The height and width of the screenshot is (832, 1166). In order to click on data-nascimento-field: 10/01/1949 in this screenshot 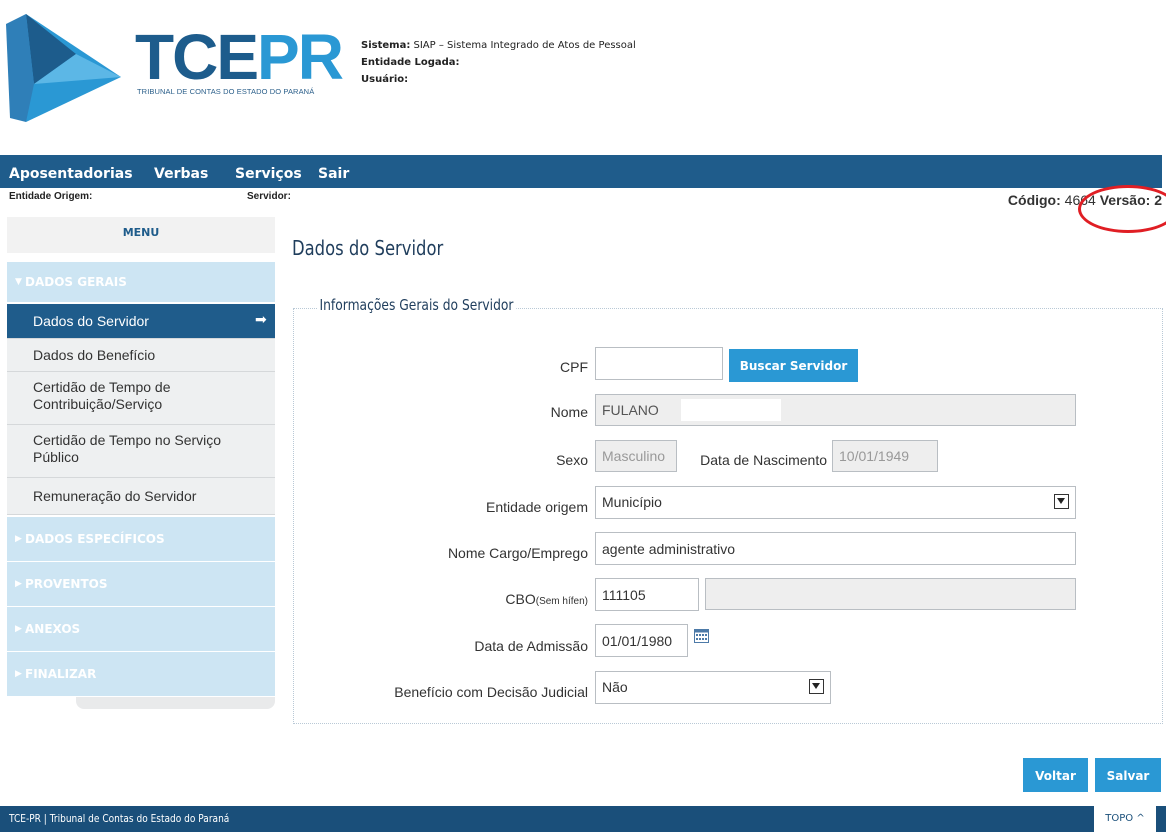, I will do `click(885, 456)`.